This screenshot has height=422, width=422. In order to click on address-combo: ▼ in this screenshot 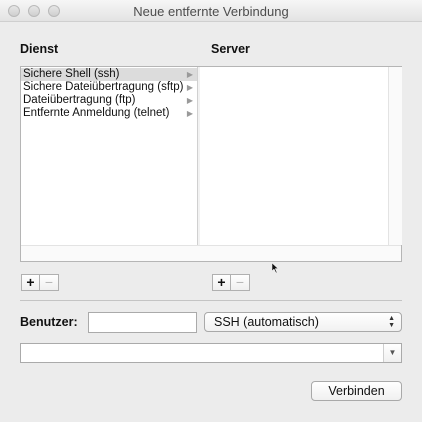, I will do `click(211, 353)`.